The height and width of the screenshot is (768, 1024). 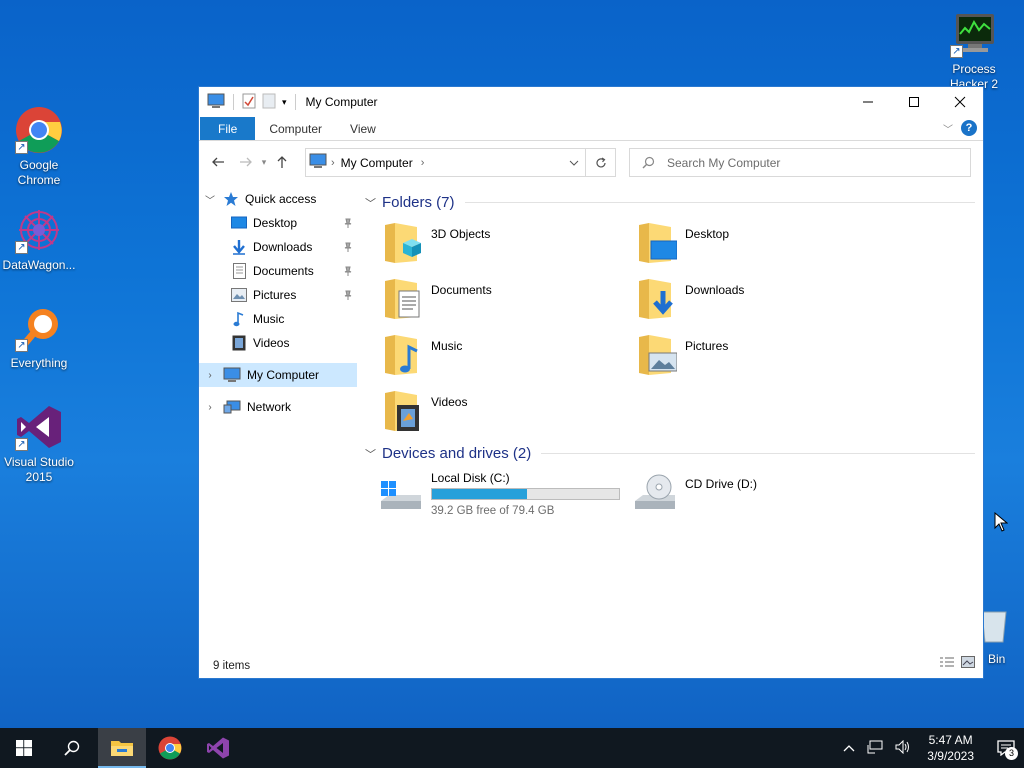 What do you see at coordinates (457, 453) in the screenshot?
I see `group-heading: Devices and drives (2)` at bounding box center [457, 453].